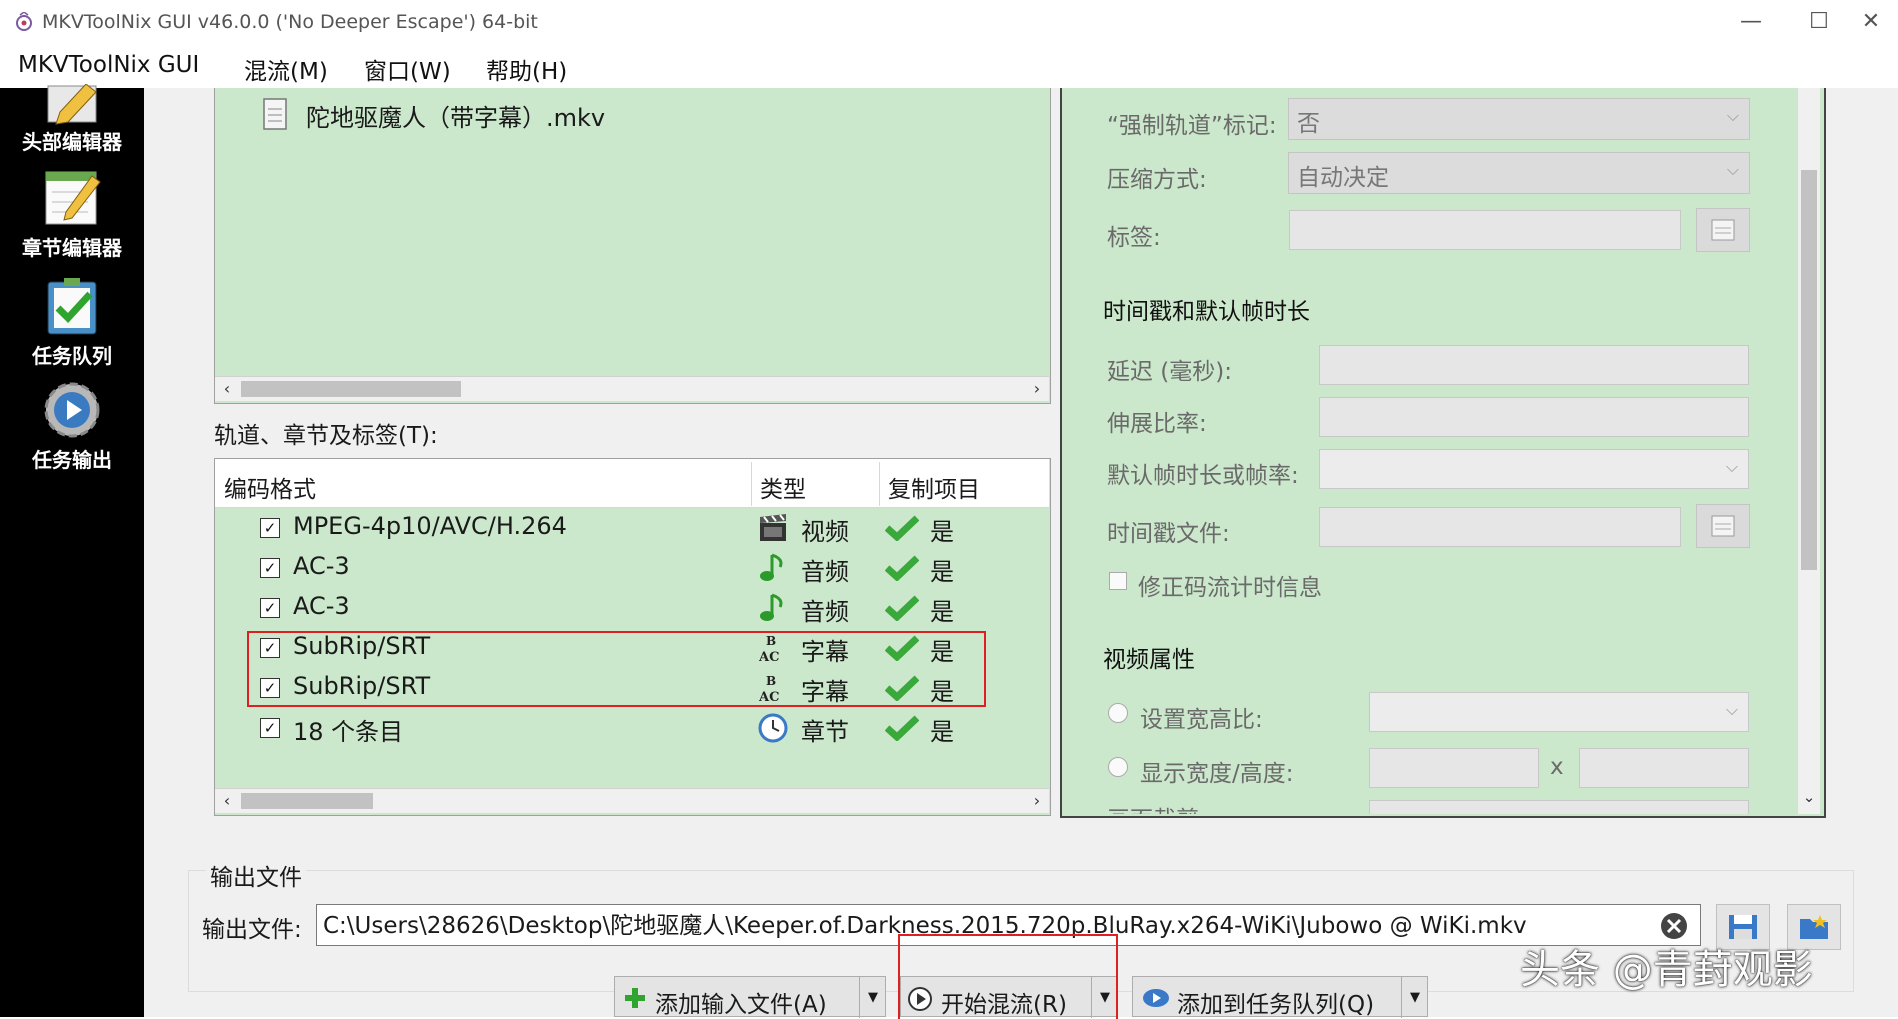  I want to click on stretch-input, so click(1534, 417).